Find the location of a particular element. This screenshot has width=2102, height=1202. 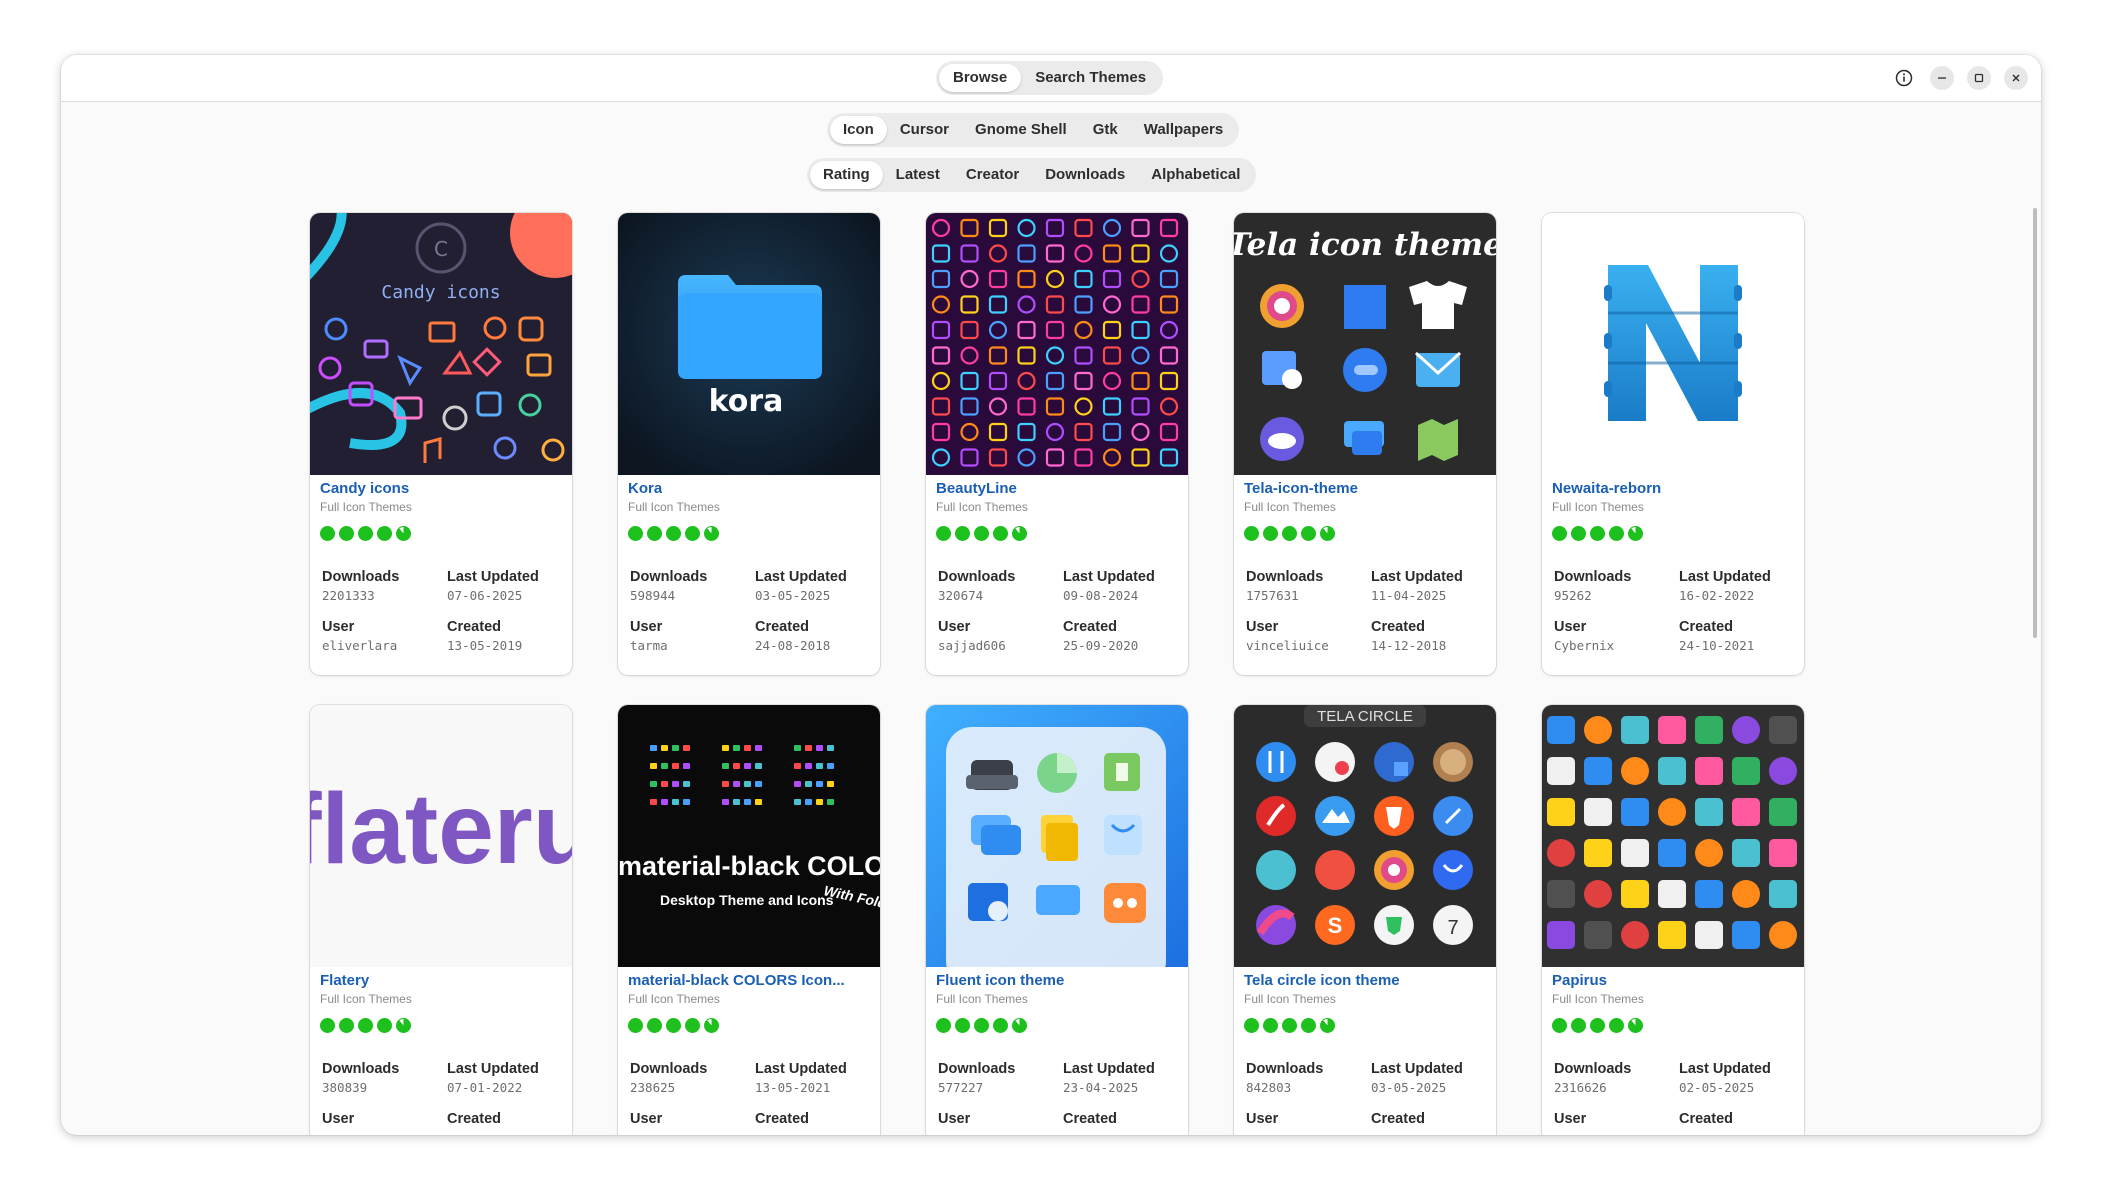

tab-wallpapers: Wallpapers is located at coordinates (1183, 130).